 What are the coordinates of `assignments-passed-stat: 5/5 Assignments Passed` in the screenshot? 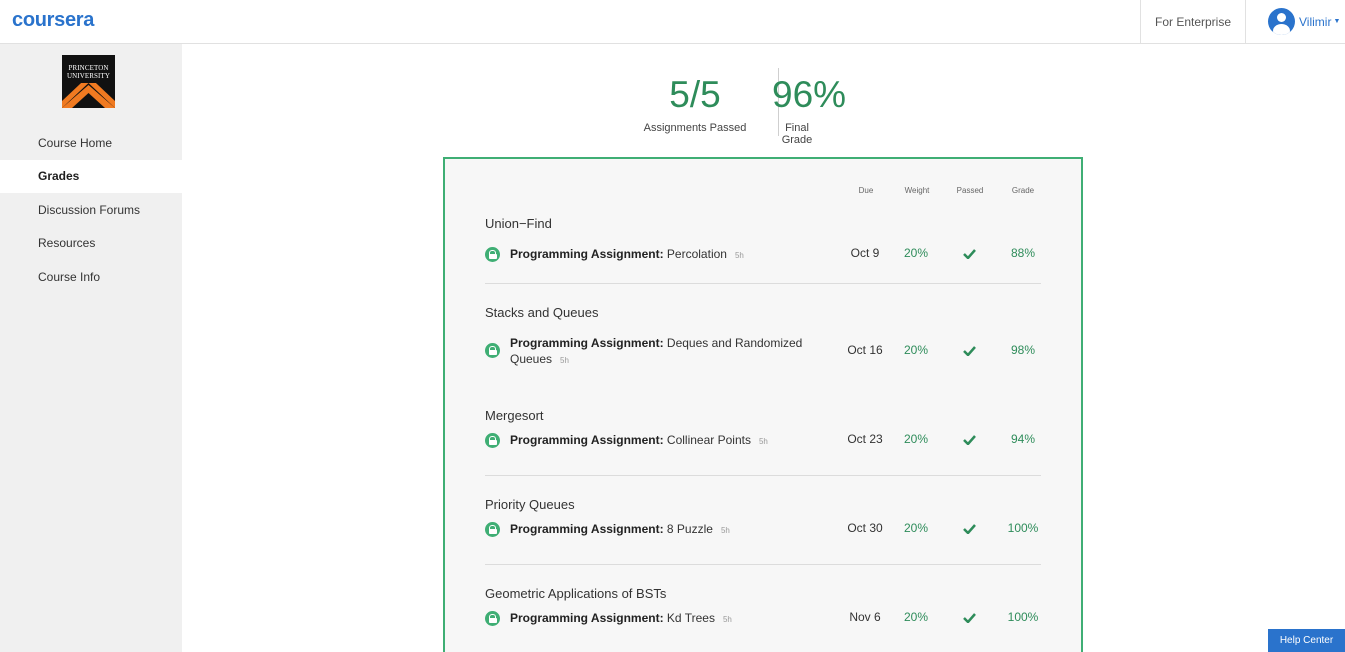 It's located at (695, 101).